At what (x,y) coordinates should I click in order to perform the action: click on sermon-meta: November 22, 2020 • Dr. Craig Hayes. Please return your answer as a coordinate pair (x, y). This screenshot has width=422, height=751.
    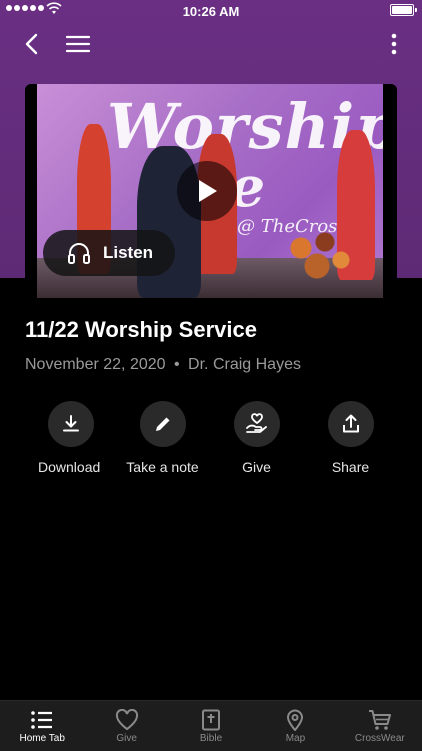
    Looking at the image, I should click on (163, 365).